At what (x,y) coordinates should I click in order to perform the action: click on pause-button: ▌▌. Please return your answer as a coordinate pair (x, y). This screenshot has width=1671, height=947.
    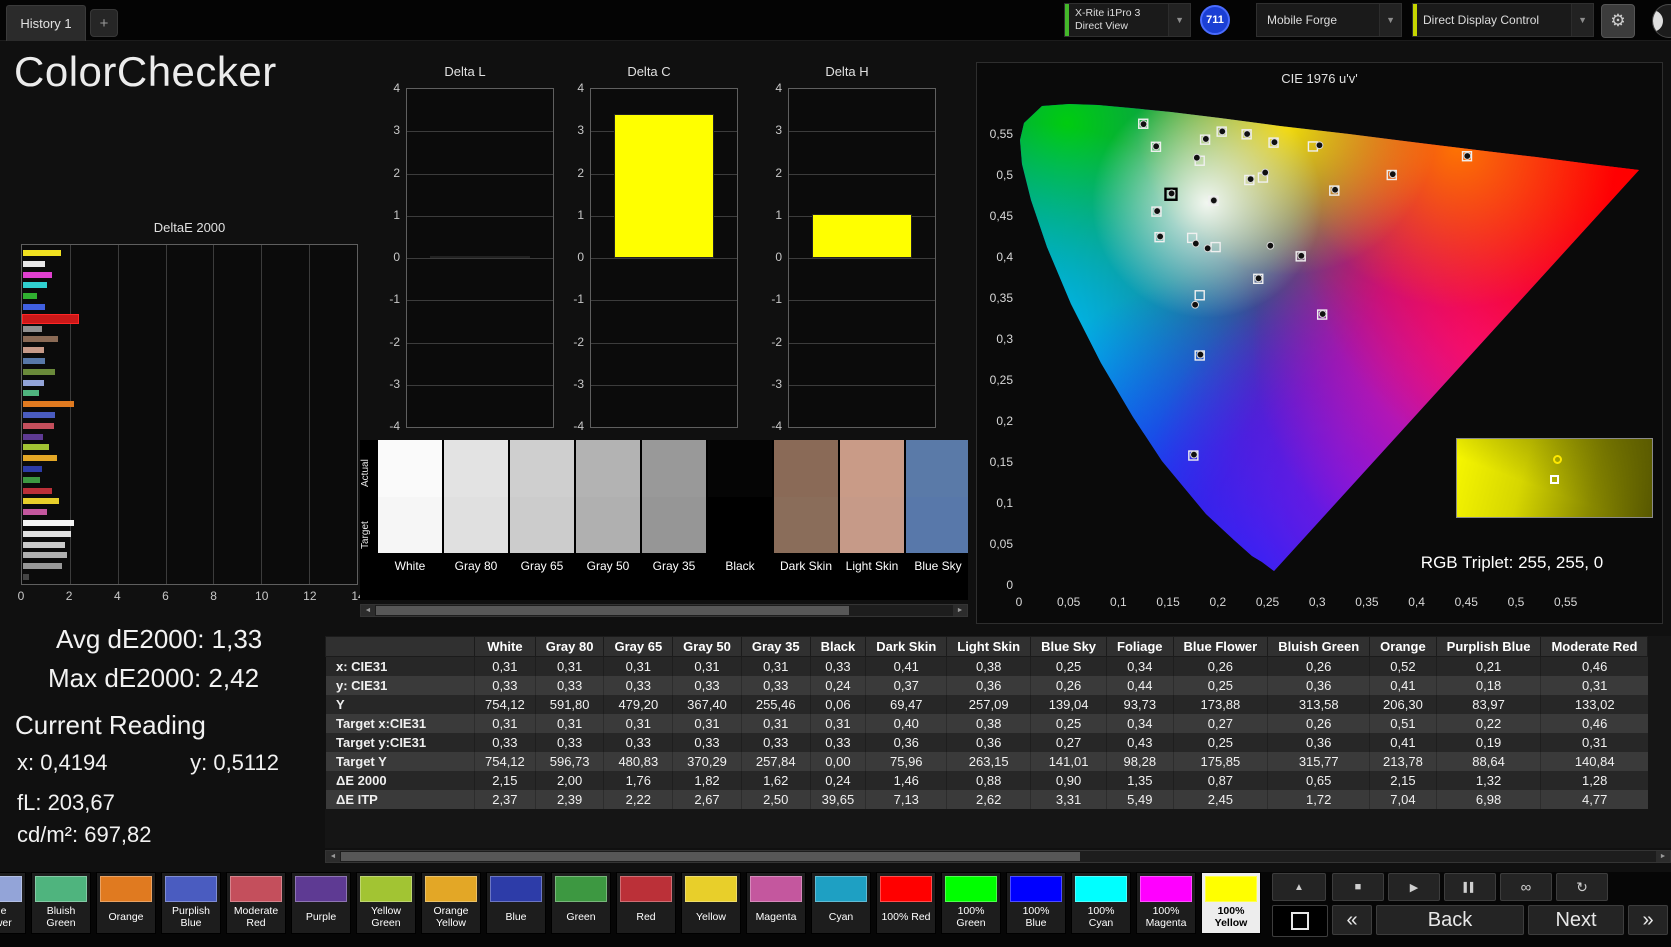
    Looking at the image, I should click on (1470, 887).